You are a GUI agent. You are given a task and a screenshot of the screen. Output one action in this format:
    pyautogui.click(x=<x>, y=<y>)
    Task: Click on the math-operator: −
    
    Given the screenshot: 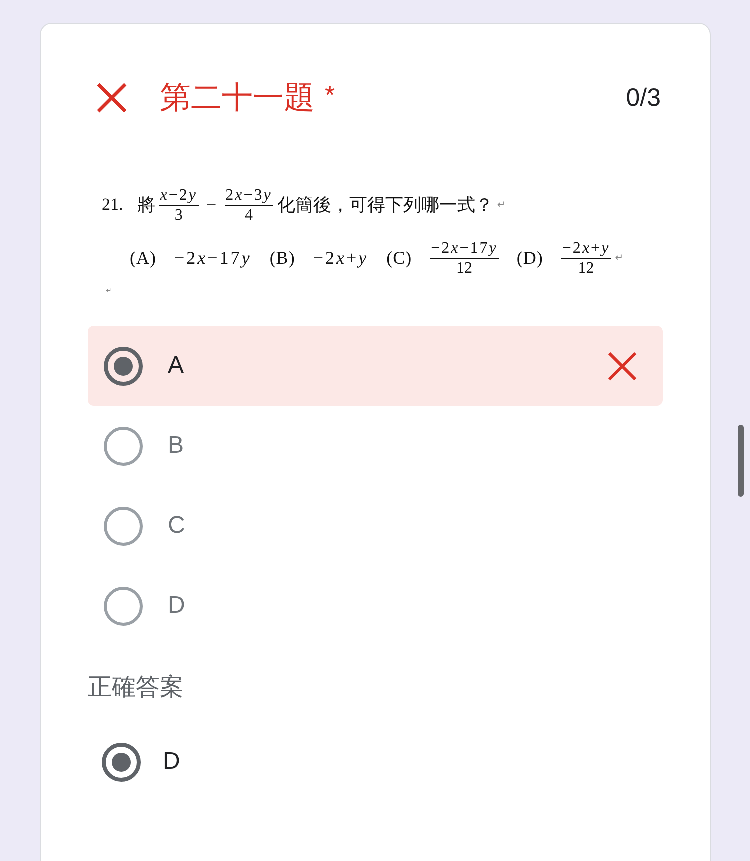 What is the action you would take?
    pyautogui.click(x=211, y=205)
    